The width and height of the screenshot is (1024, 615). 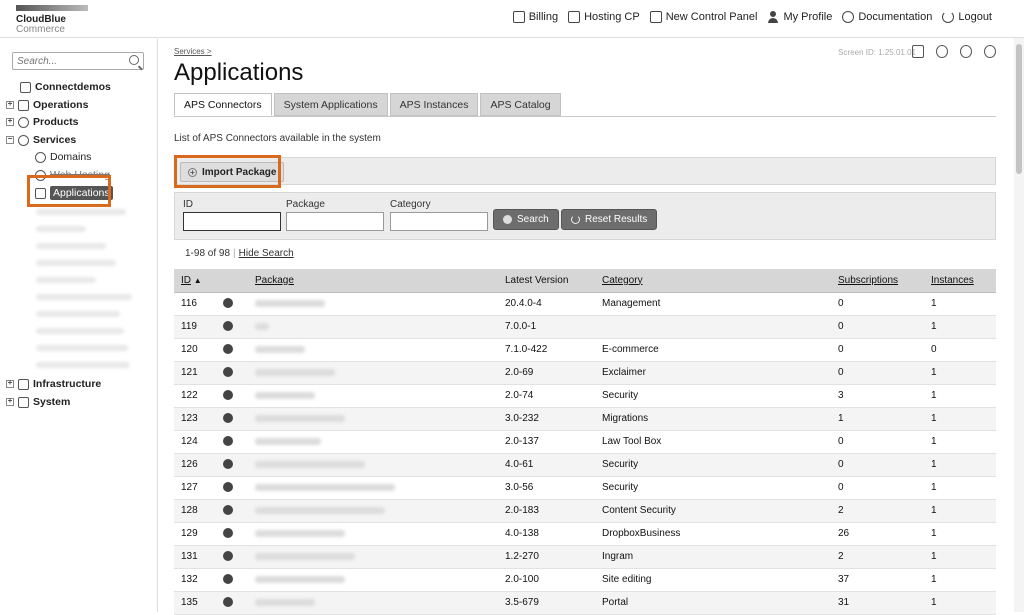 What do you see at coordinates (274, 280) in the screenshot?
I see `col-package-label: Package` at bounding box center [274, 280].